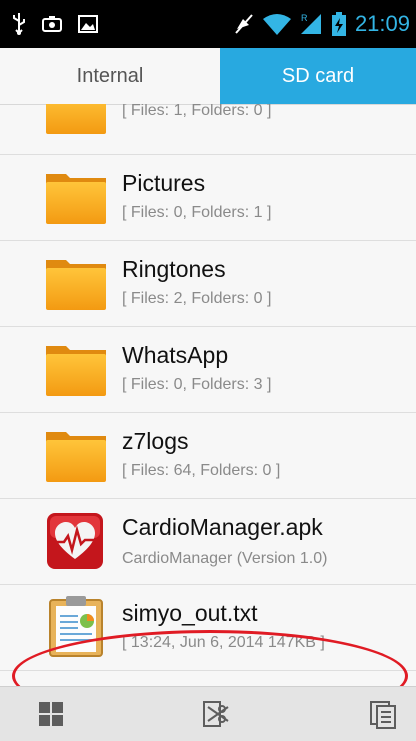 The height and width of the screenshot is (741, 416). What do you see at coordinates (88, 24) in the screenshot?
I see `image-icon` at bounding box center [88, 24].